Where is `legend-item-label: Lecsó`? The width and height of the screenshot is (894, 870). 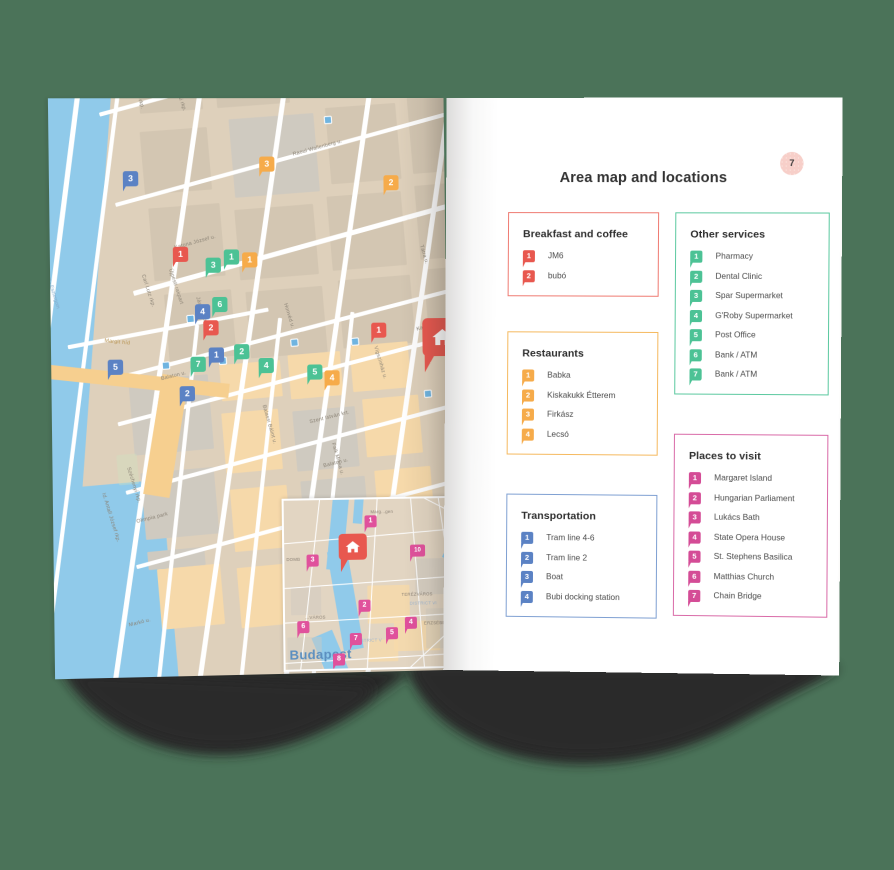
legend-item-label: Lecsó is located at coordinates (557, 434).